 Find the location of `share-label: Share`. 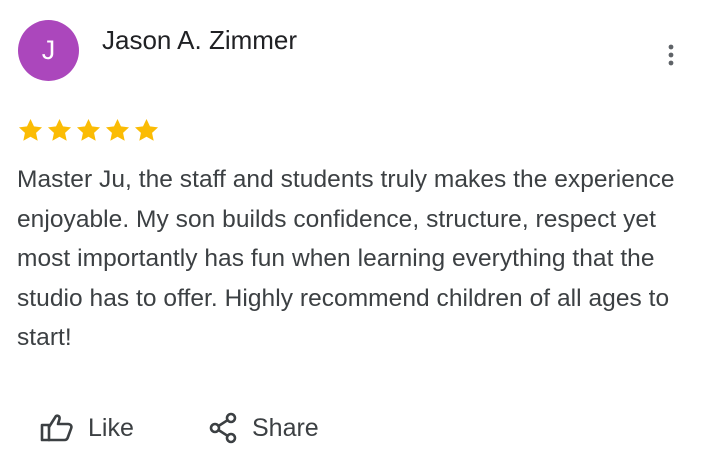

share-label: Share is located at coordinates (285, 427).